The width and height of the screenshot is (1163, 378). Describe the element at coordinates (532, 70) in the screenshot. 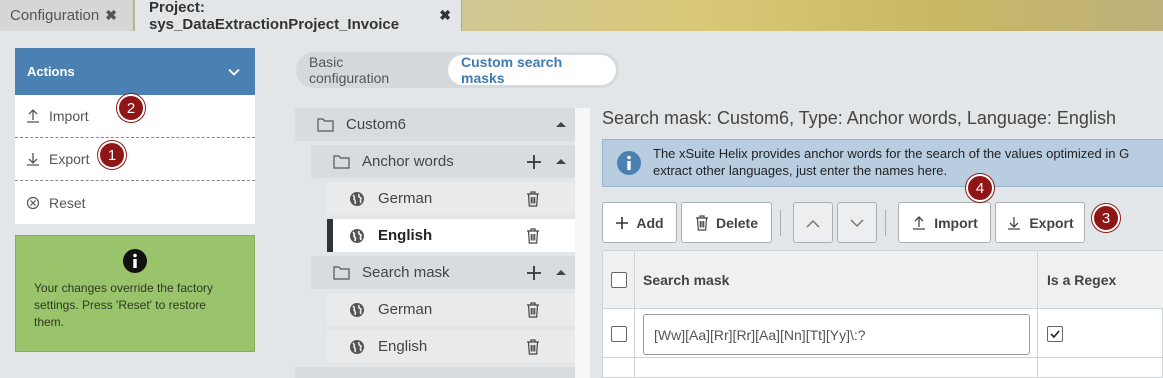

I see `tab-custom-search-masks: Custom search masks` at that location.